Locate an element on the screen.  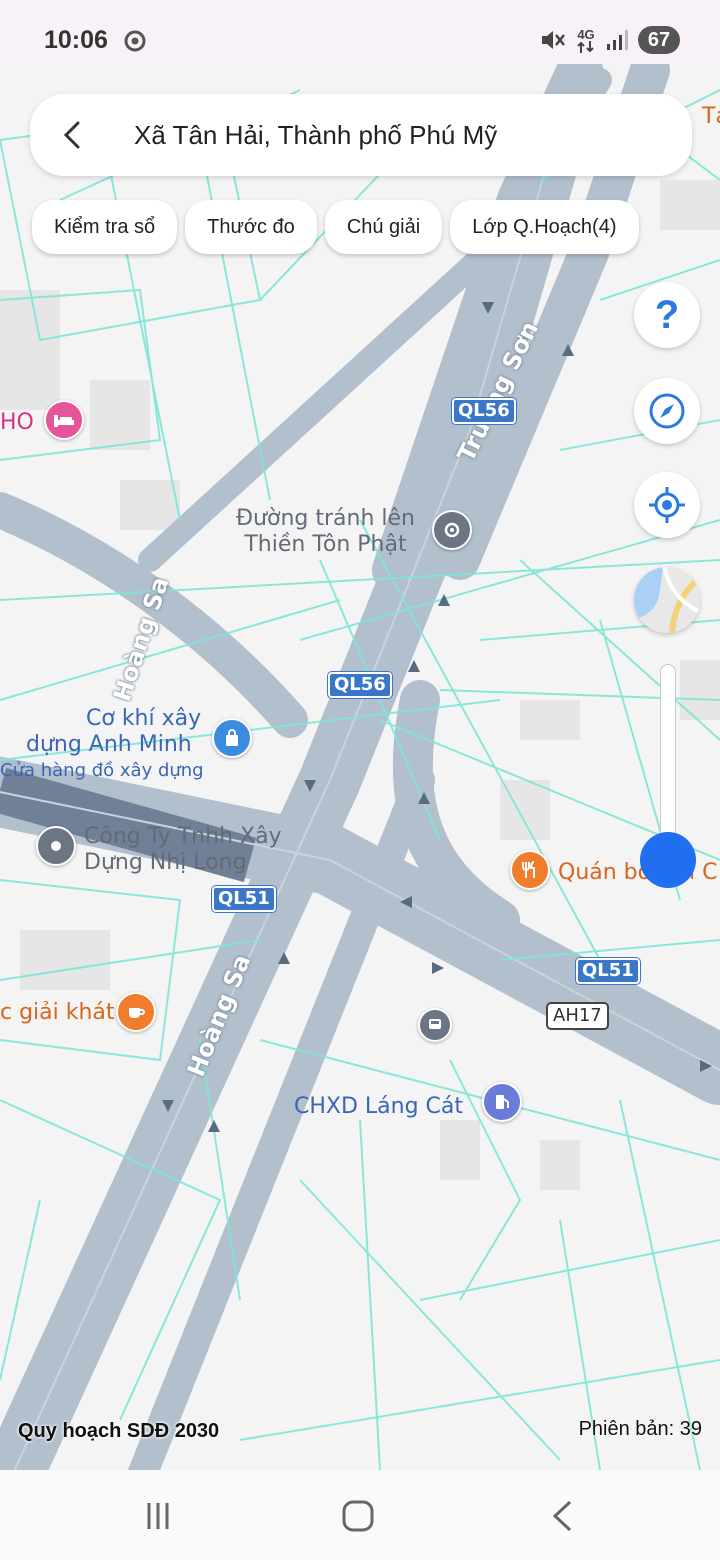
system-back-icon is located at coordinates (562, 1516).